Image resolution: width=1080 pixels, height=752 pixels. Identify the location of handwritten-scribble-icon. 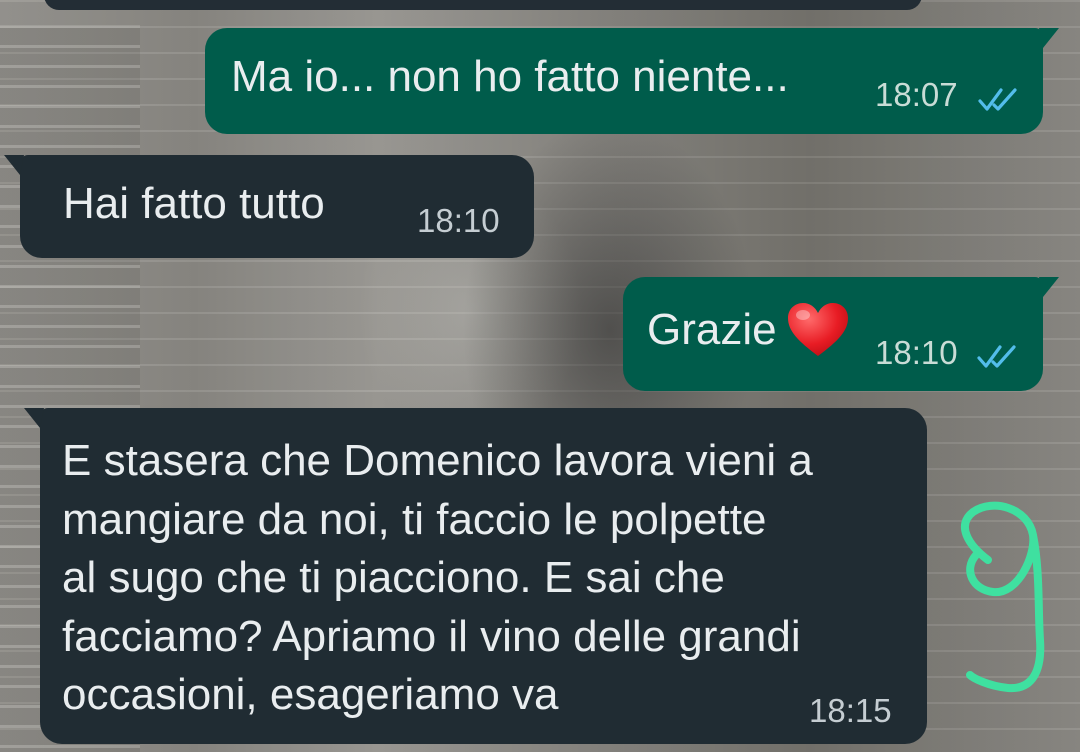
(1002, 597).